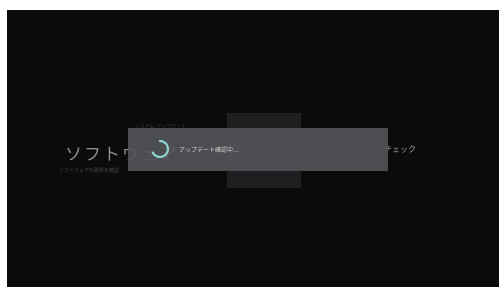 This screenshot has width=503, height=287. I want to click on software-section-subtitle: ソフトウェアの更新を確認, so click(89, 171).